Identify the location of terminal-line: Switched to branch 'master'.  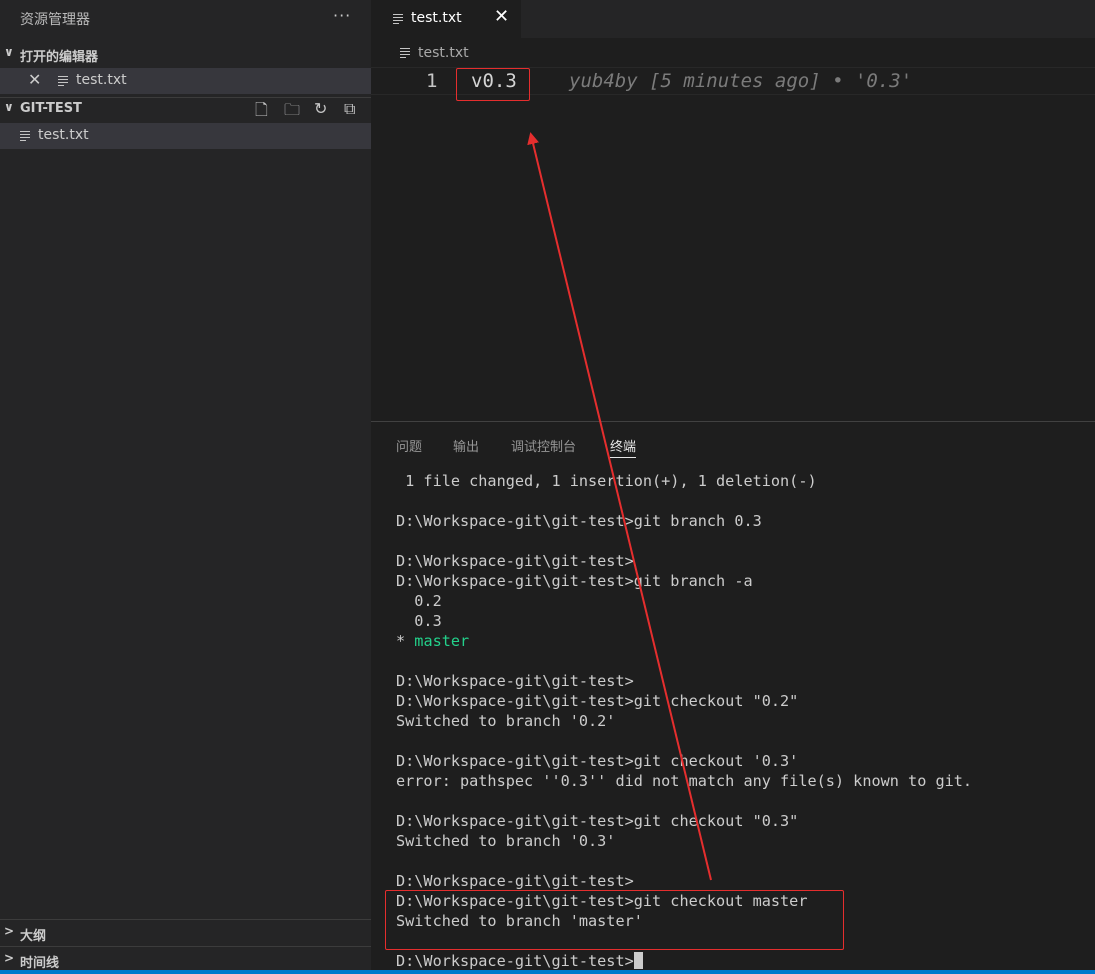
(519, 921).